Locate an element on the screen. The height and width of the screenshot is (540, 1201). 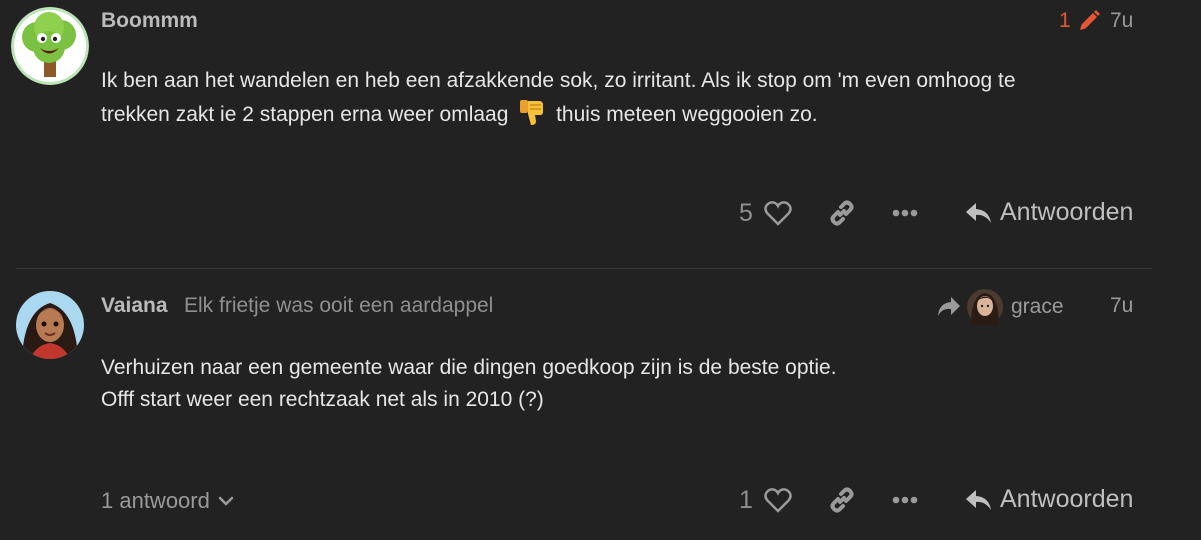
edit-history-button: 1 is located at coordinates (1080, 21).